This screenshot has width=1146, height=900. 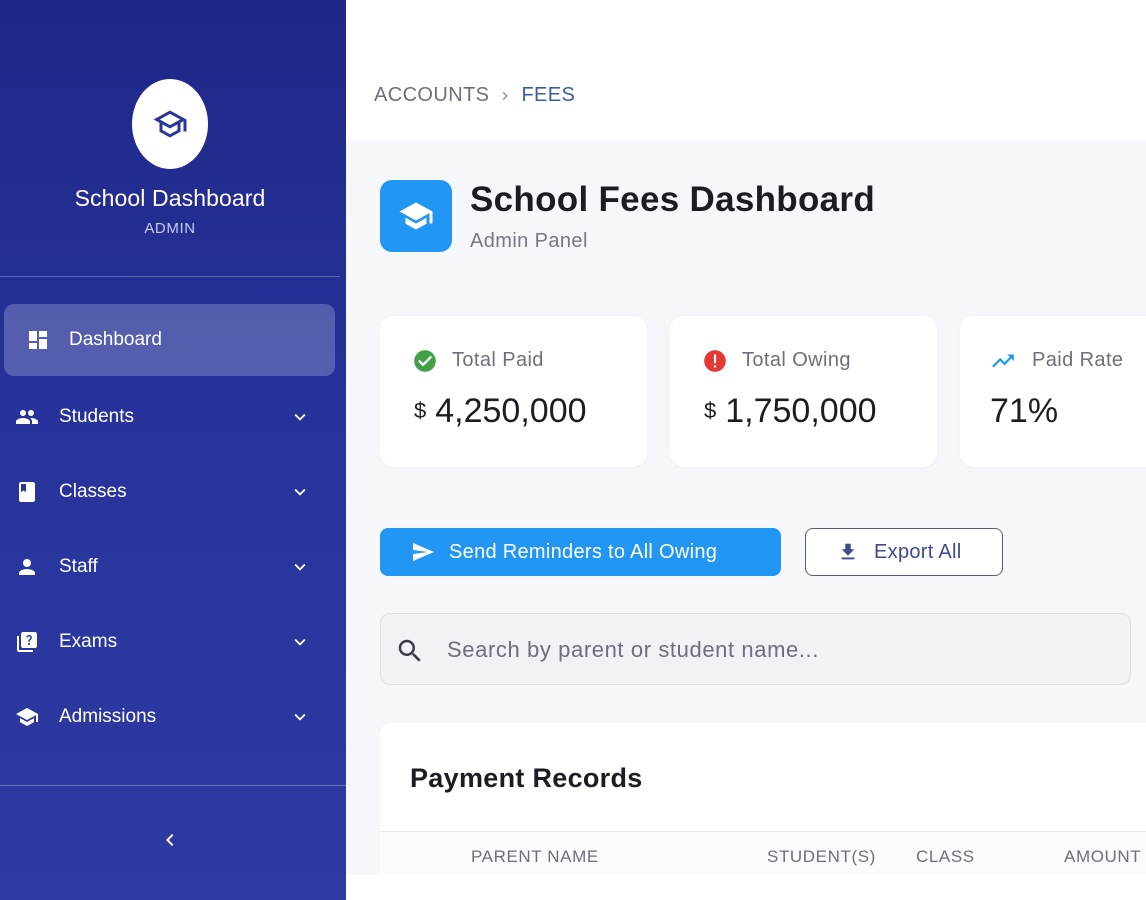 What do you see at coordinates (27, 417) in the screenshot?
I see `people-icon` at bounding box center [27, 417].